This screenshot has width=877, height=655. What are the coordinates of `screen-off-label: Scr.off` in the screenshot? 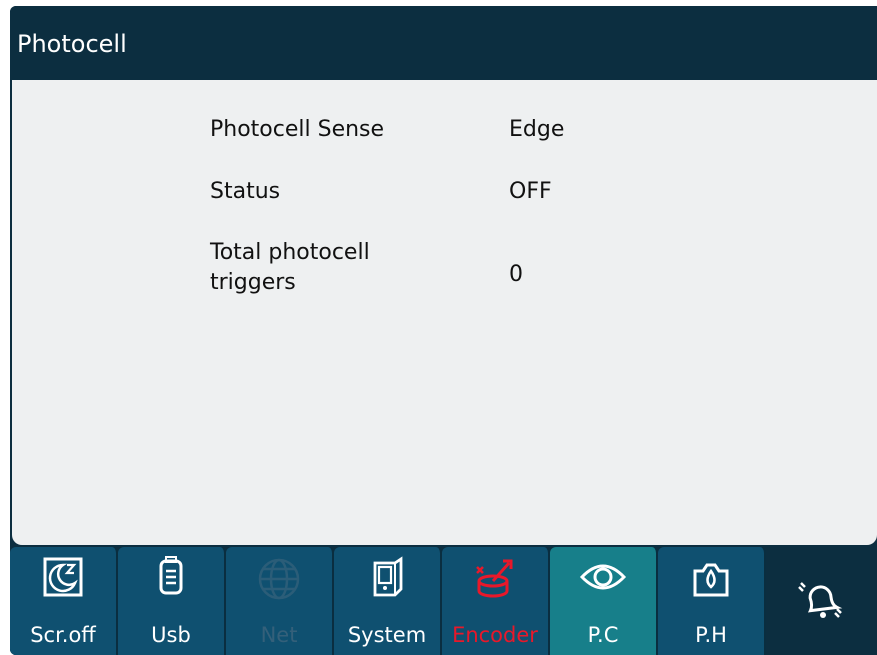 It's located at (63, 635).